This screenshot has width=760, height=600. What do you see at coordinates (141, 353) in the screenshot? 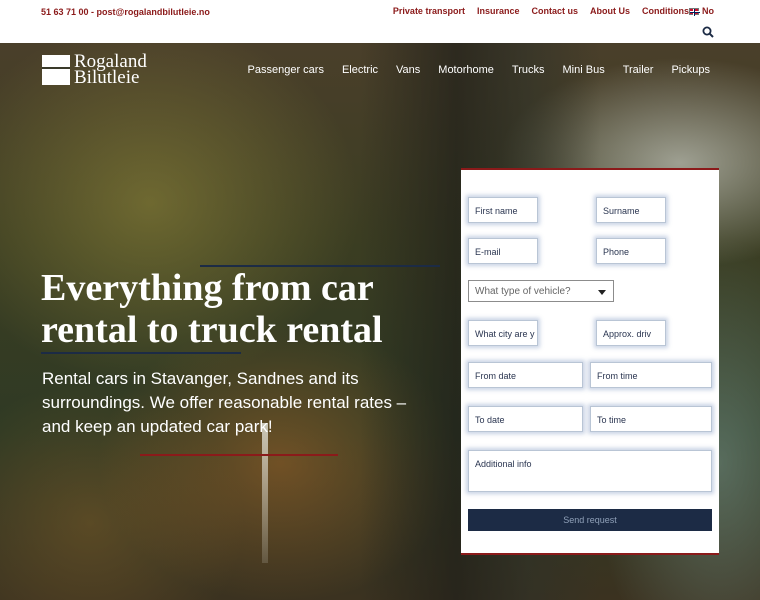
I see `headline-rule-bottom` at bounding box center [141, 353].